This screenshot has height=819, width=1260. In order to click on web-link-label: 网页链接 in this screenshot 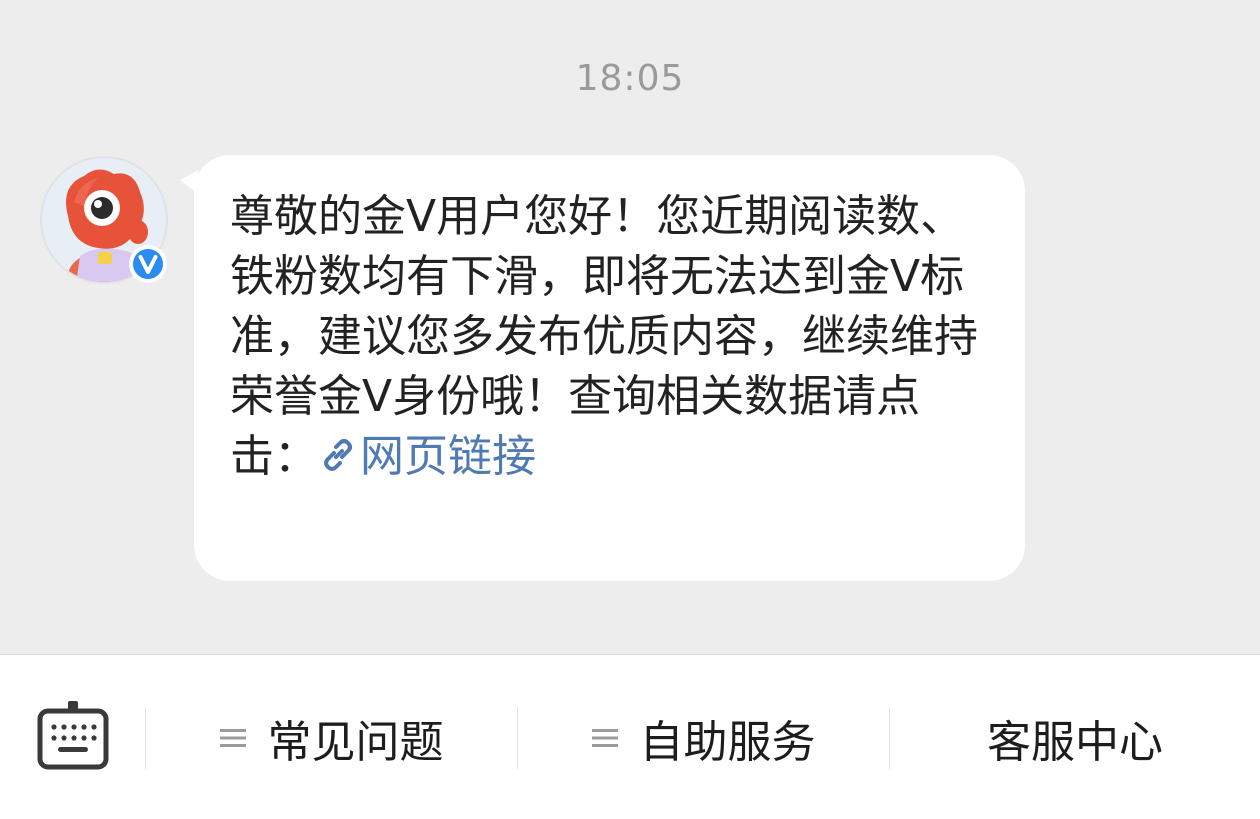, I will do `click(448, 456)`.